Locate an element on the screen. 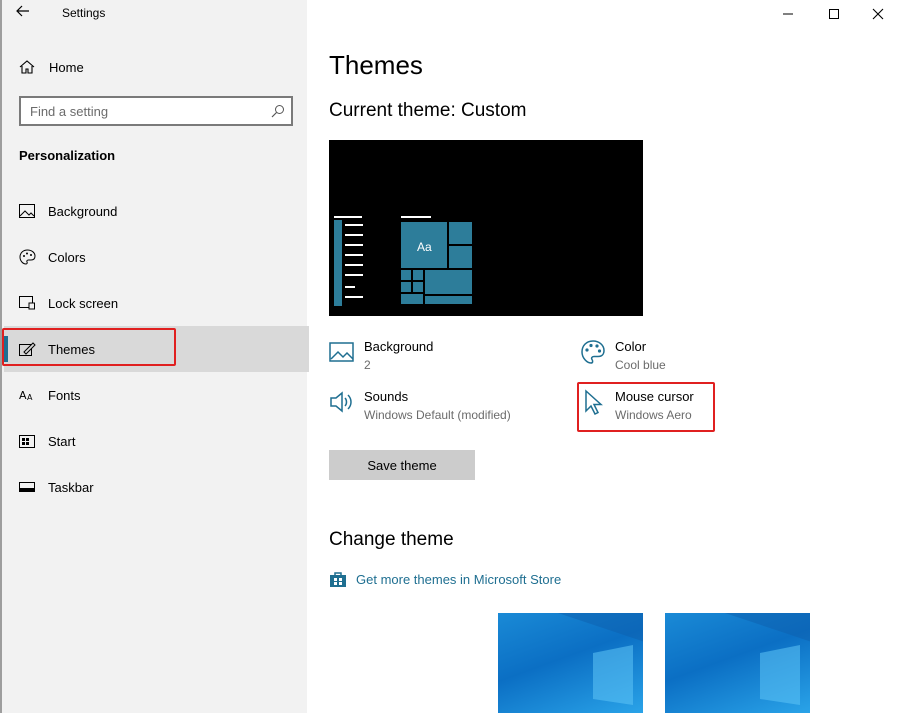 The image size is (900, 713). sidebar-item-taskbar: Taskbar is located at coordinates (156, 487).